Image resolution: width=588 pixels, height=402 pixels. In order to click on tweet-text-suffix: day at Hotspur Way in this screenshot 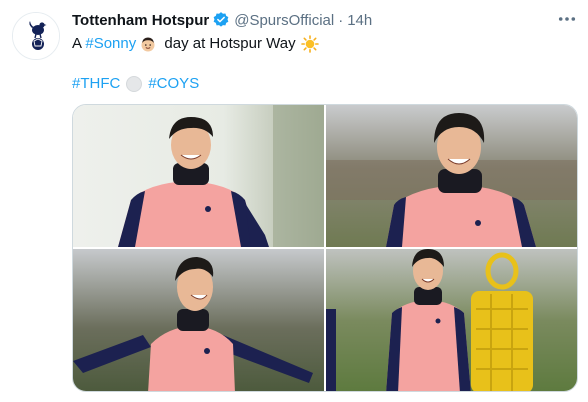, I will do `click(228, 43)`.